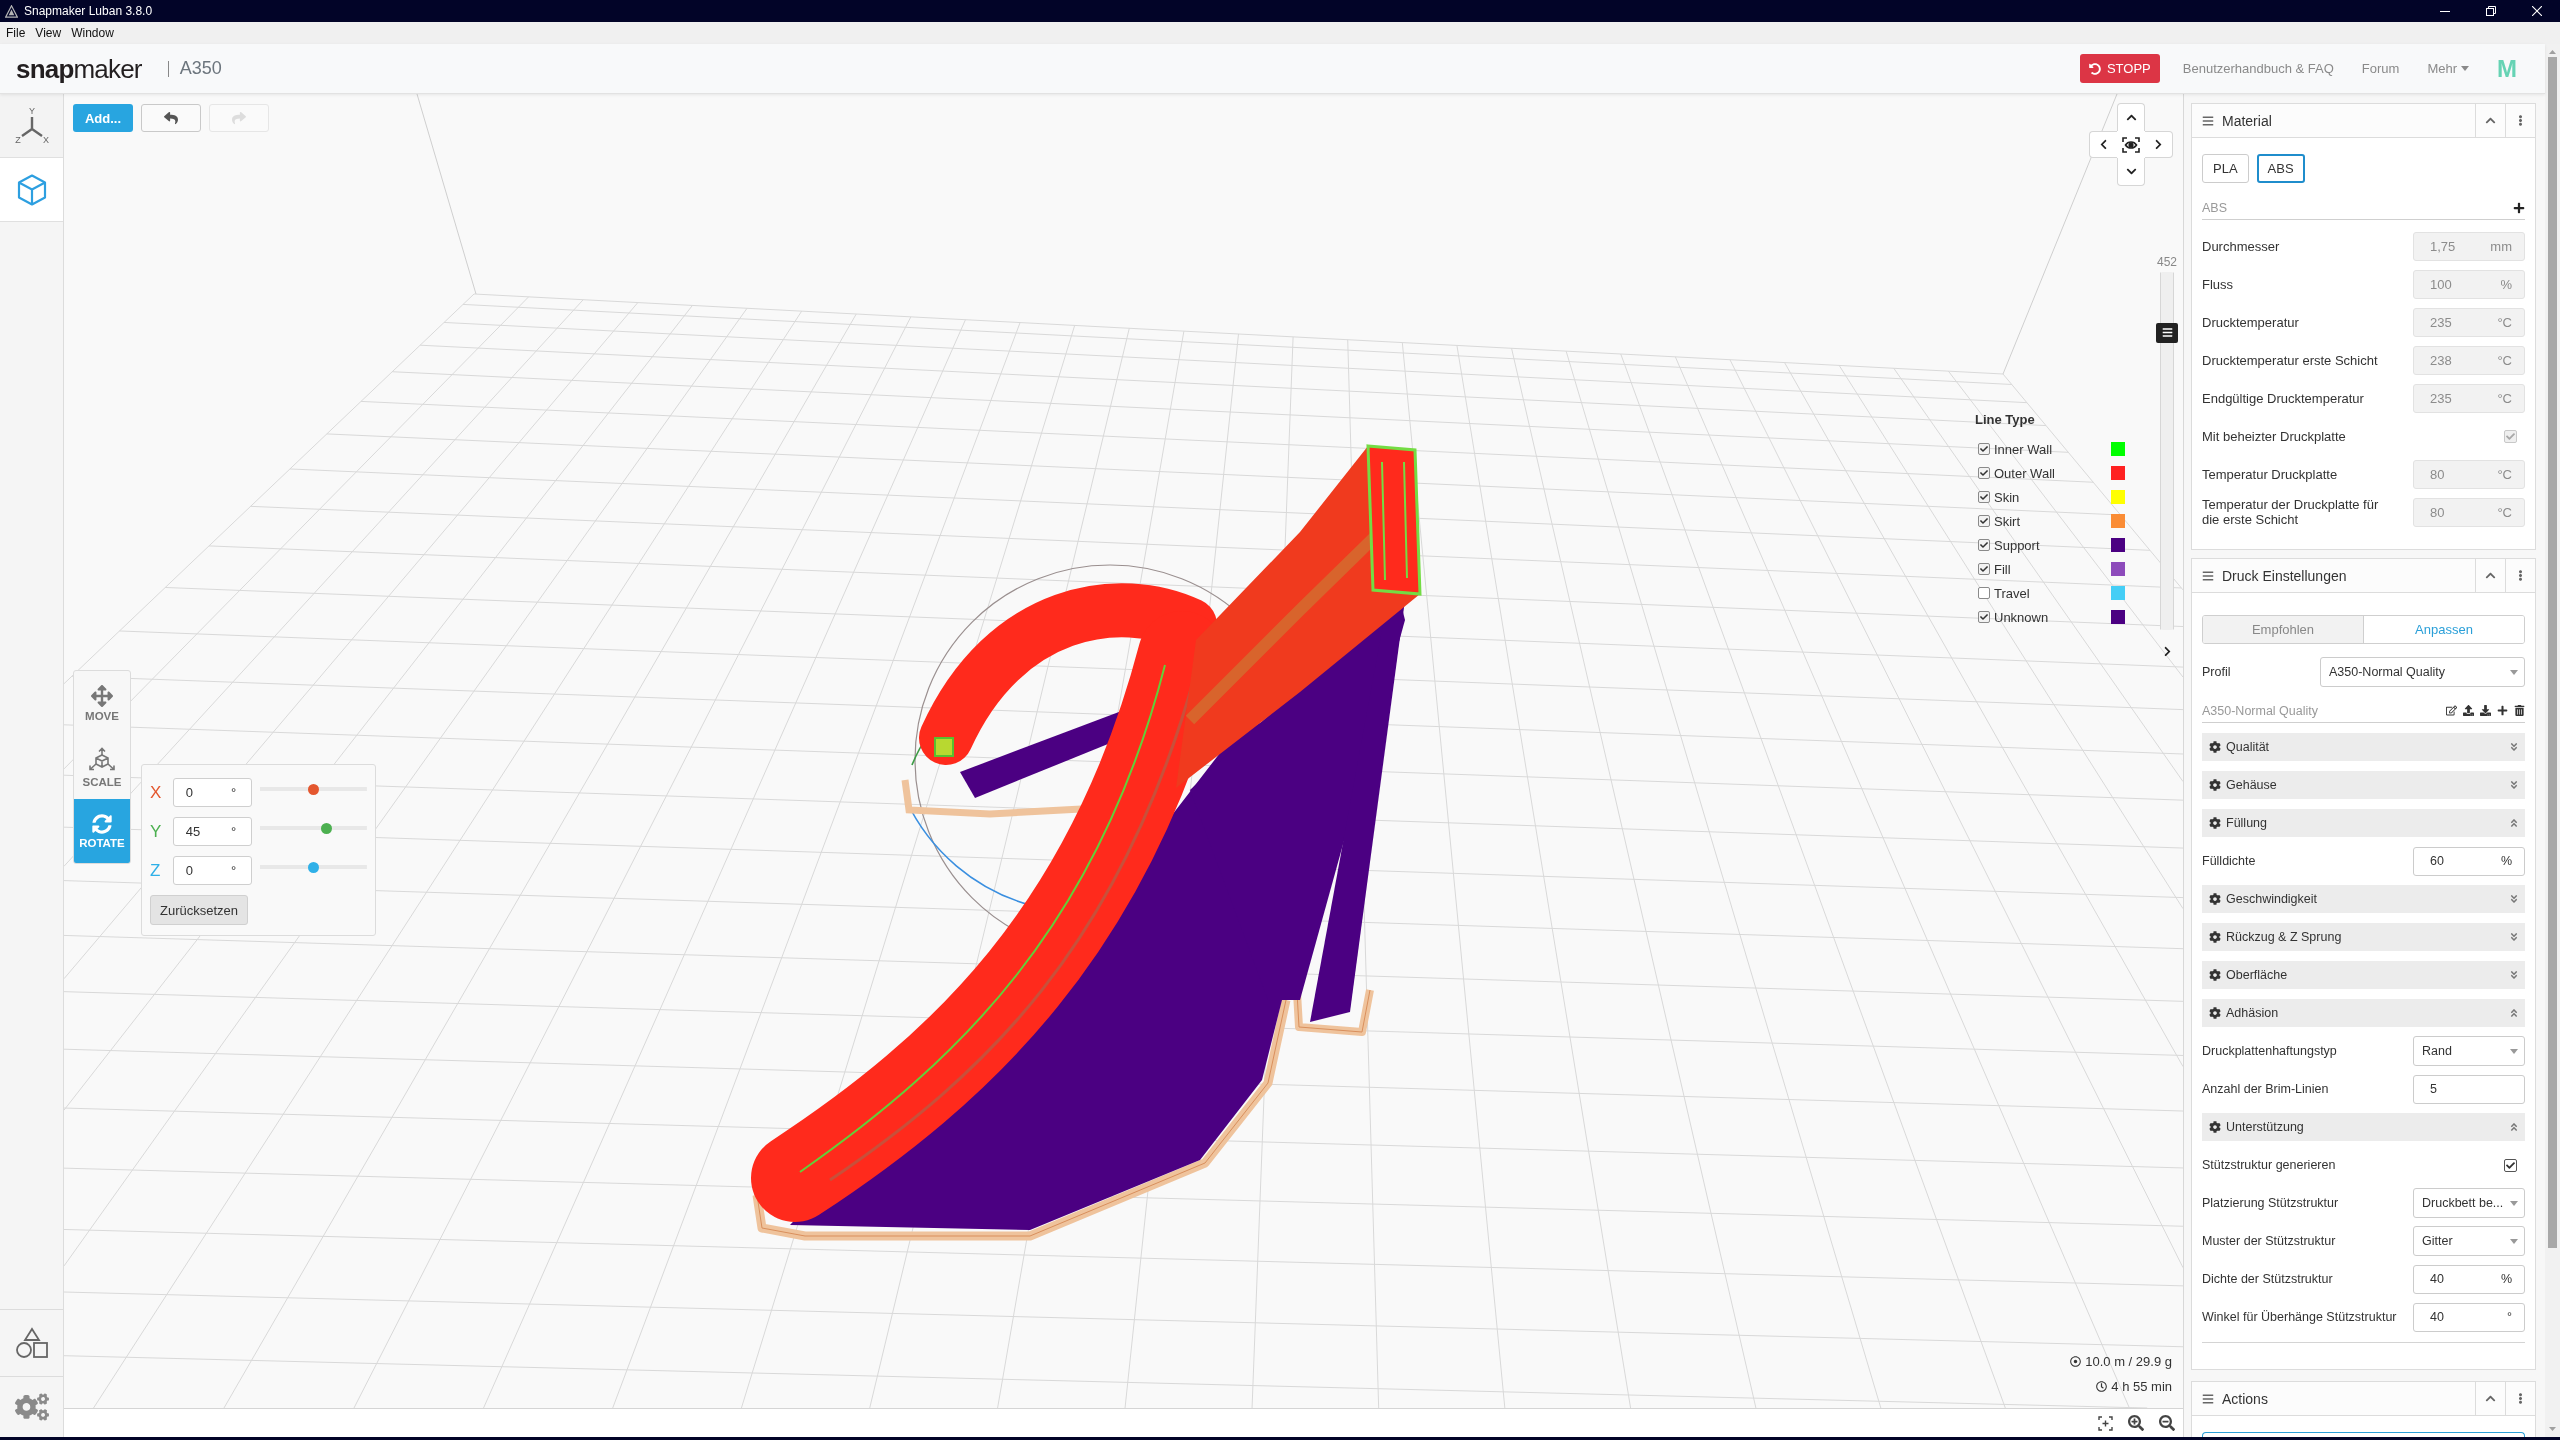 This screenshot has height=1440, width=2560. What do you see at coordinates (92, 33) in the screenshot?
I see `menu-item: Window` at bounding box center [92, 33].